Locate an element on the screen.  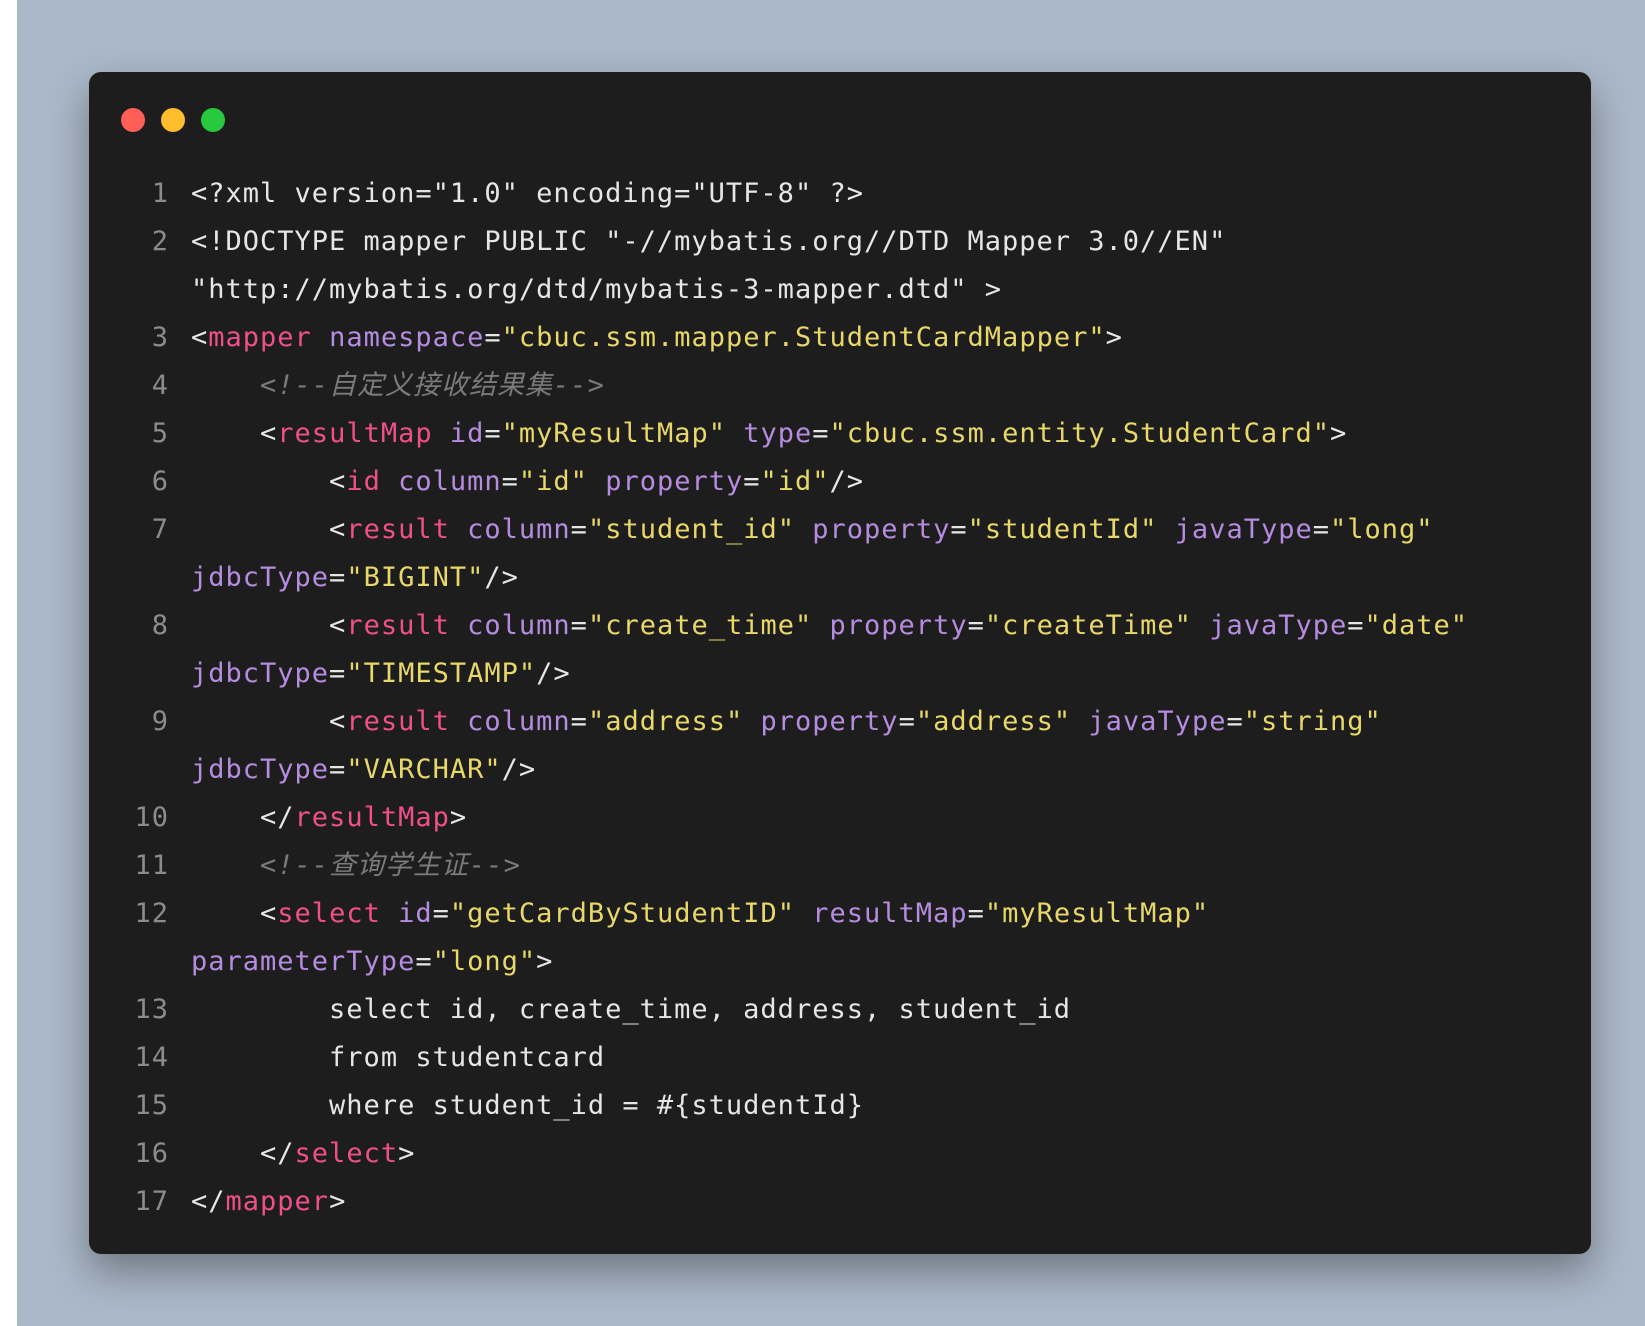
code-line: 6 <id column="id" property="id"/> is located at coordinates (840, 482).